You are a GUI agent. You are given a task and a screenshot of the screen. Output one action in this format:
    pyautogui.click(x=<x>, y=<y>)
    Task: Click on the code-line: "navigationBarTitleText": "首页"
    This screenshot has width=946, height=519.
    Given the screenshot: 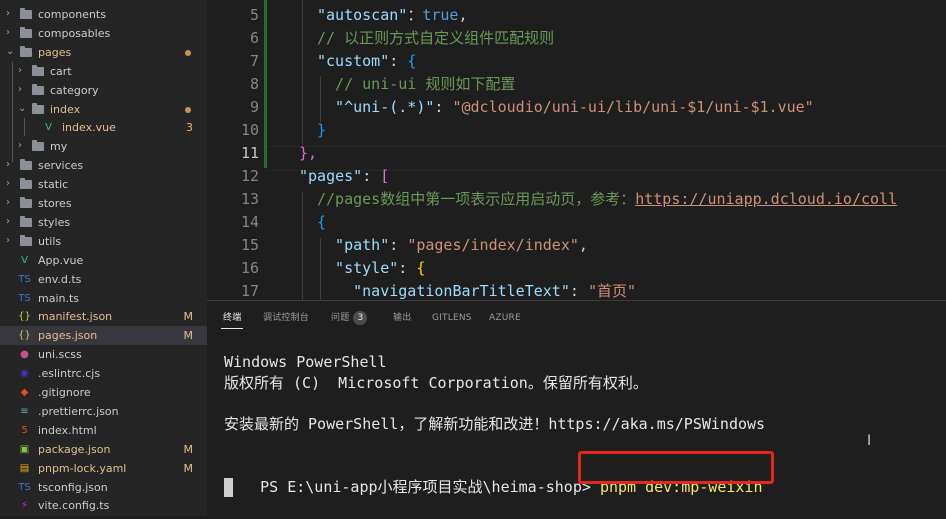 What is the action you would take?
    pyautogui.click(x=476, y=291)
    